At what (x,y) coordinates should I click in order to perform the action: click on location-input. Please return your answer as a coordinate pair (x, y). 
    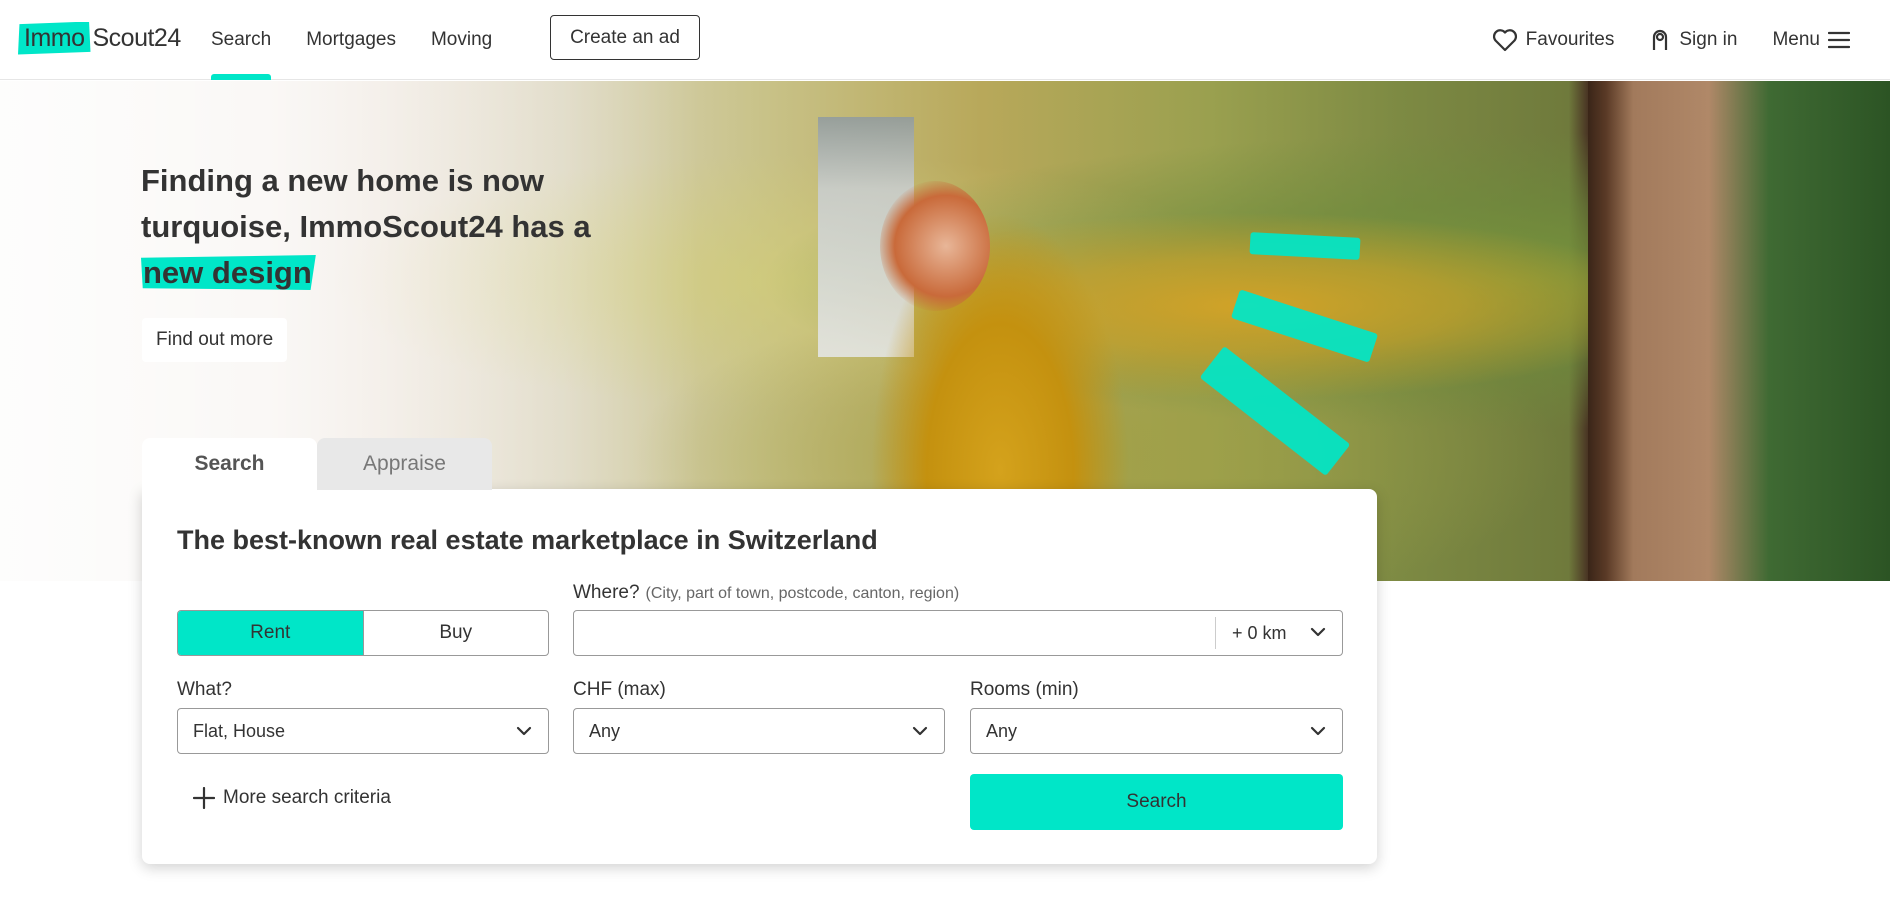
    Looking at the image, I should click on (893, 633).